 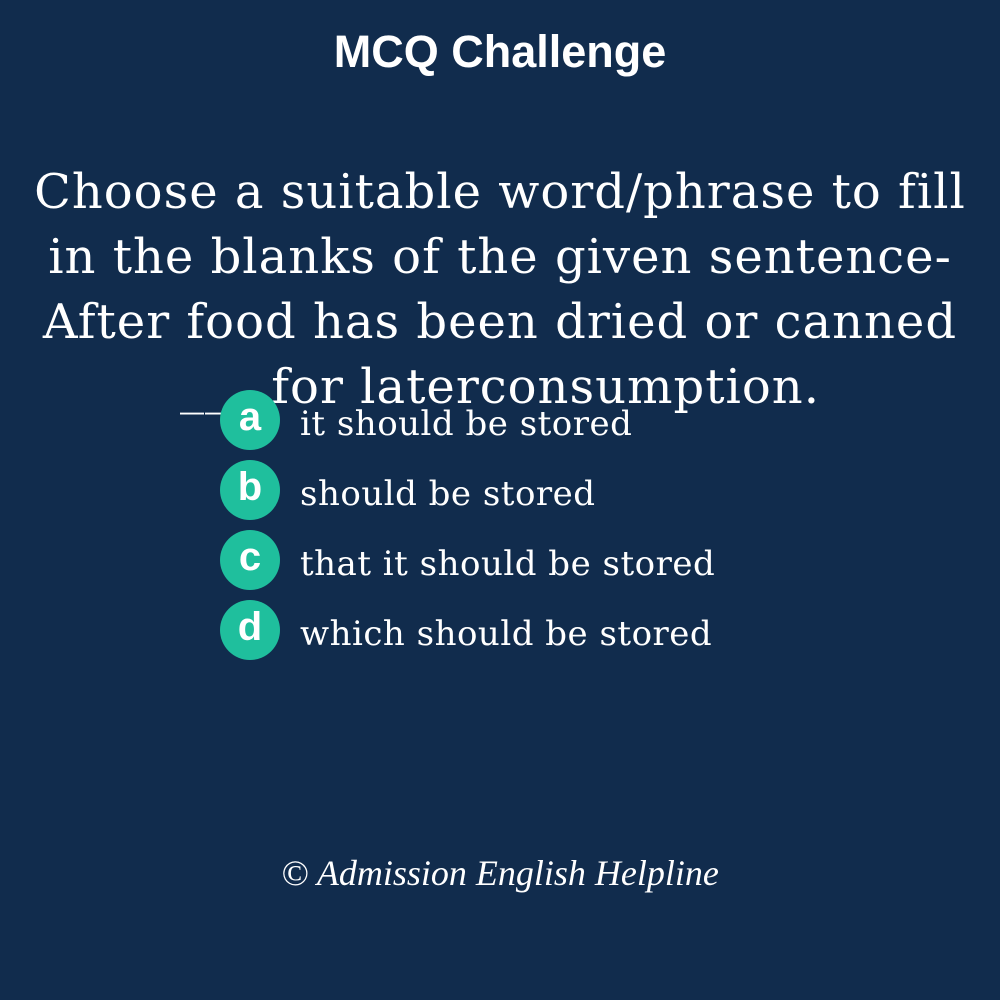 I want to click on option-badge-a: a, so click(x=250, y=420).